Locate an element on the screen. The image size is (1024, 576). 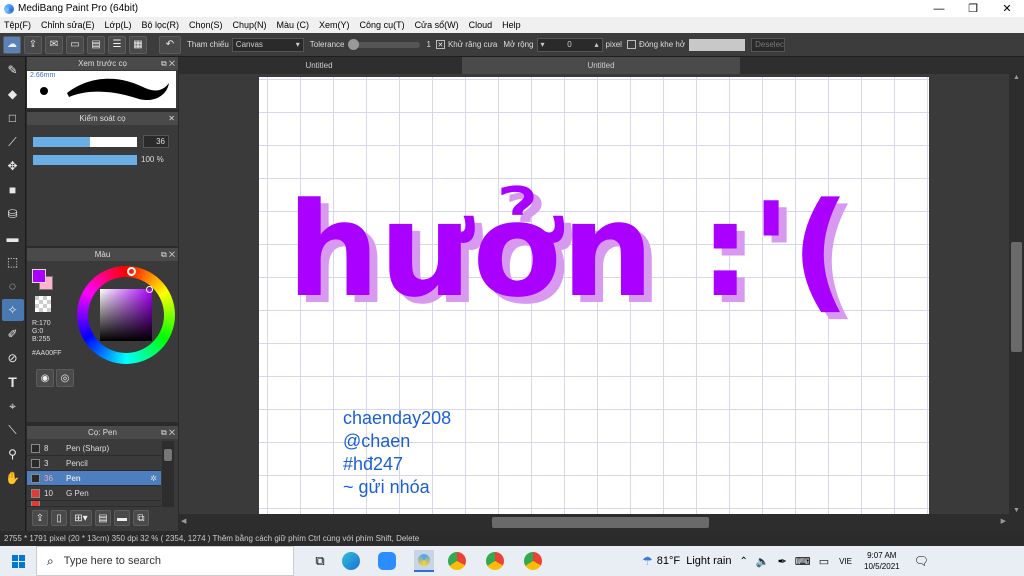
menu-color: Màu (C) is located at coordinates (293, 25).